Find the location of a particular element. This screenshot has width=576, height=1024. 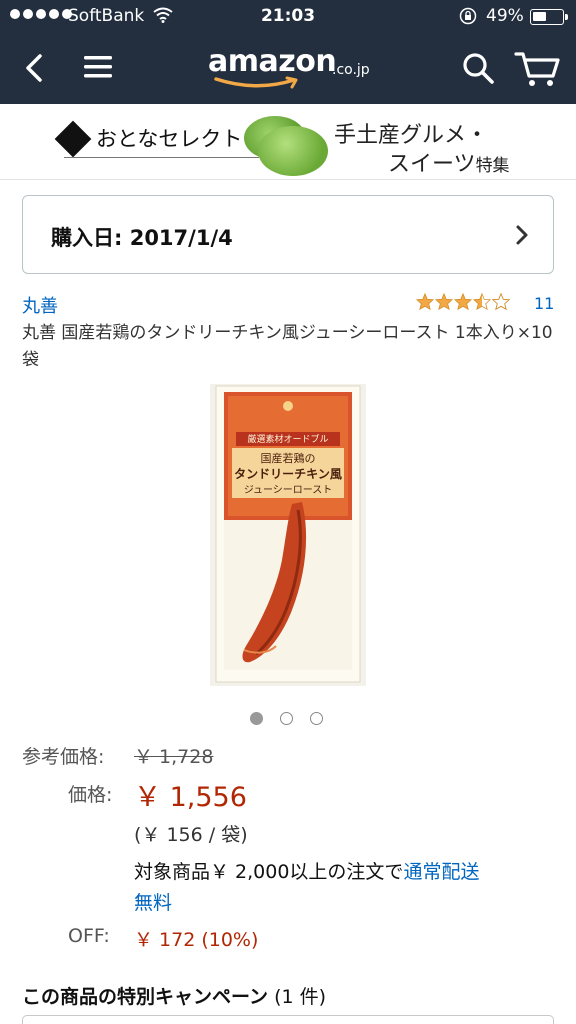

mochi-image is located at coordinates (293, 151).